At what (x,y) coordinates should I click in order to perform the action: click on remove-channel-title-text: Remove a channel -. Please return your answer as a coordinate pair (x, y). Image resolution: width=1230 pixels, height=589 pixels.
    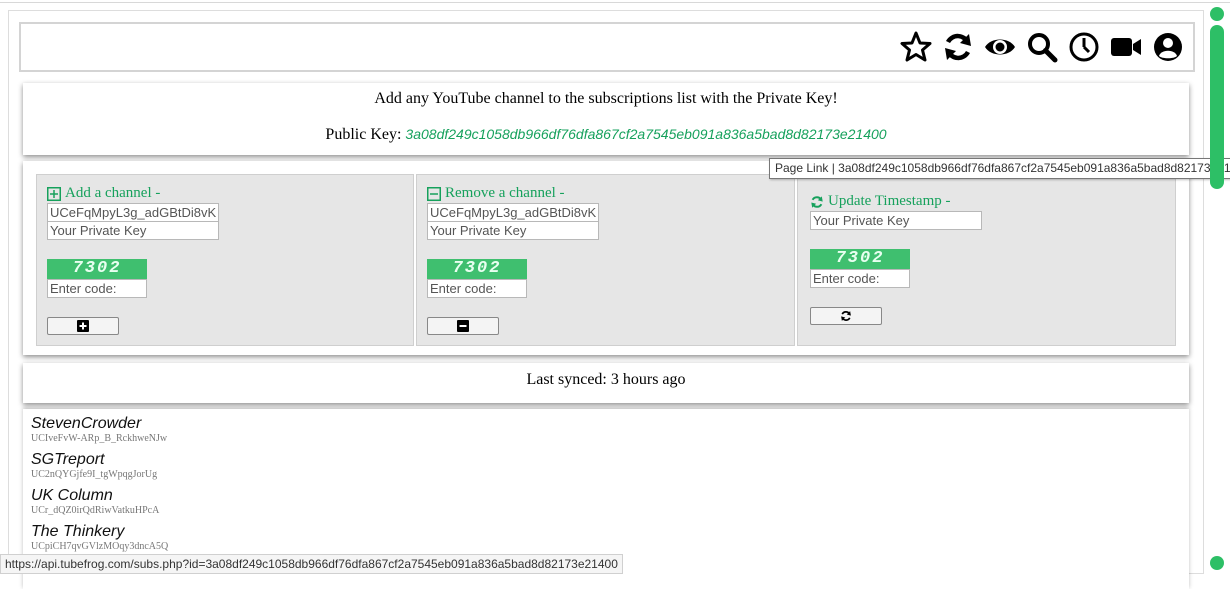
    Looking at the image, I should click on (505, 193).